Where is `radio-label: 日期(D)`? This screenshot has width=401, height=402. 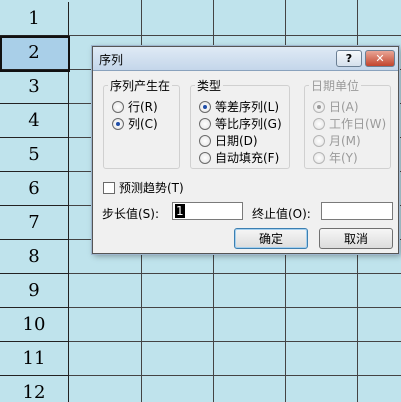 radio-label: 日期(D) is located at coordinates (236, 141).